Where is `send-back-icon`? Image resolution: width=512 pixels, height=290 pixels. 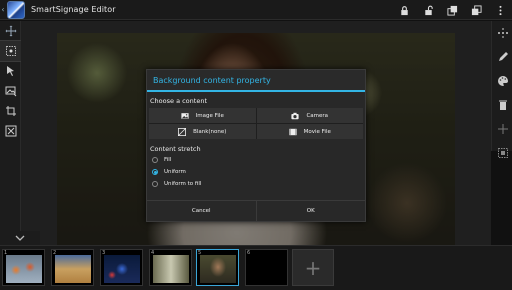 send-back-icon is located at coordinates (476, 10).